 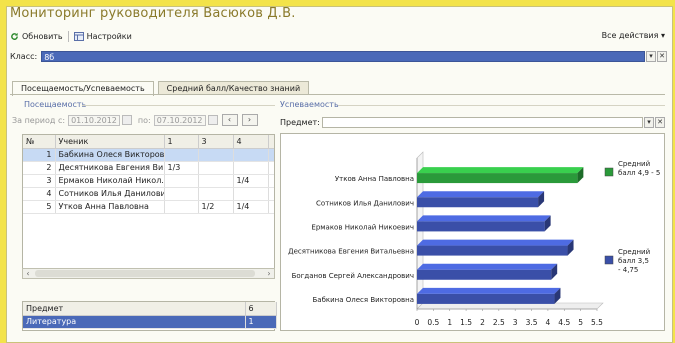 What do you see at coordinates (94, 120) in the screenshot?
I see `period-from-field: 01.10.2012` at bounding box center [94, 120].